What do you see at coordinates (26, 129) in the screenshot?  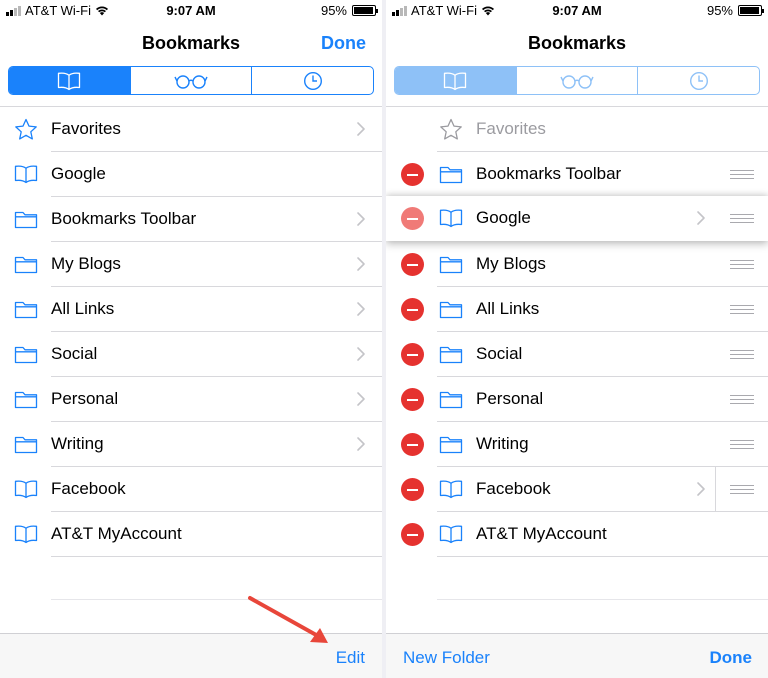 I see `star-icon` at bounding box center [26, 129].